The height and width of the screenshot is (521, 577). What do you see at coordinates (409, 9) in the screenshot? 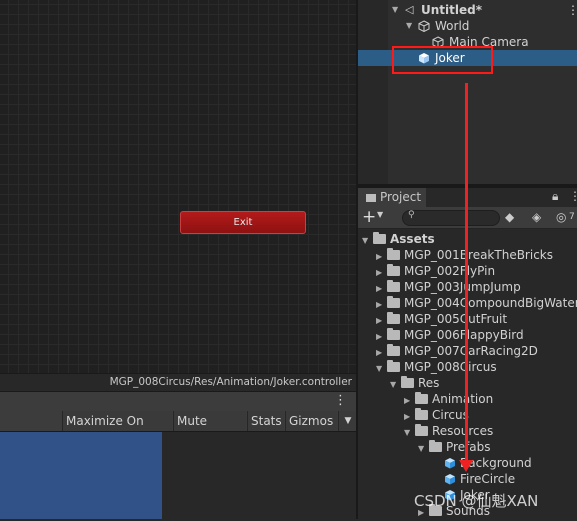
I see `unity-scene-icon: ◁` at bounding box center [409, 9].